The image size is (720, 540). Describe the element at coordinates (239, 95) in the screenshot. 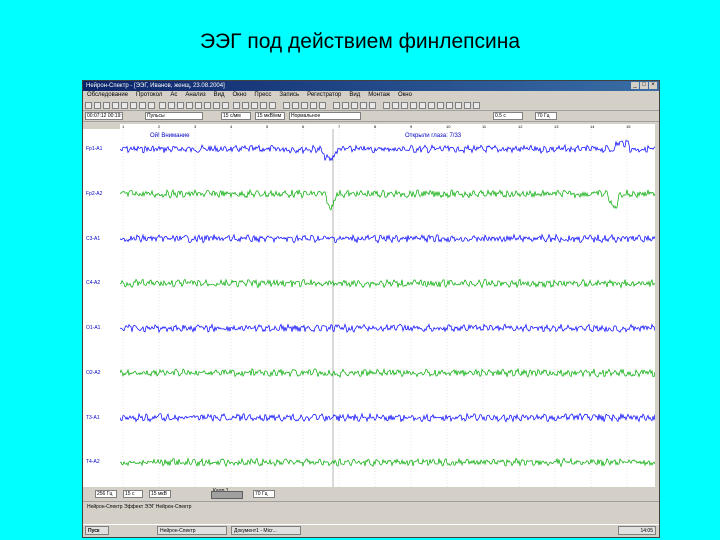

I see `menu-item-5: Окно` at that location.